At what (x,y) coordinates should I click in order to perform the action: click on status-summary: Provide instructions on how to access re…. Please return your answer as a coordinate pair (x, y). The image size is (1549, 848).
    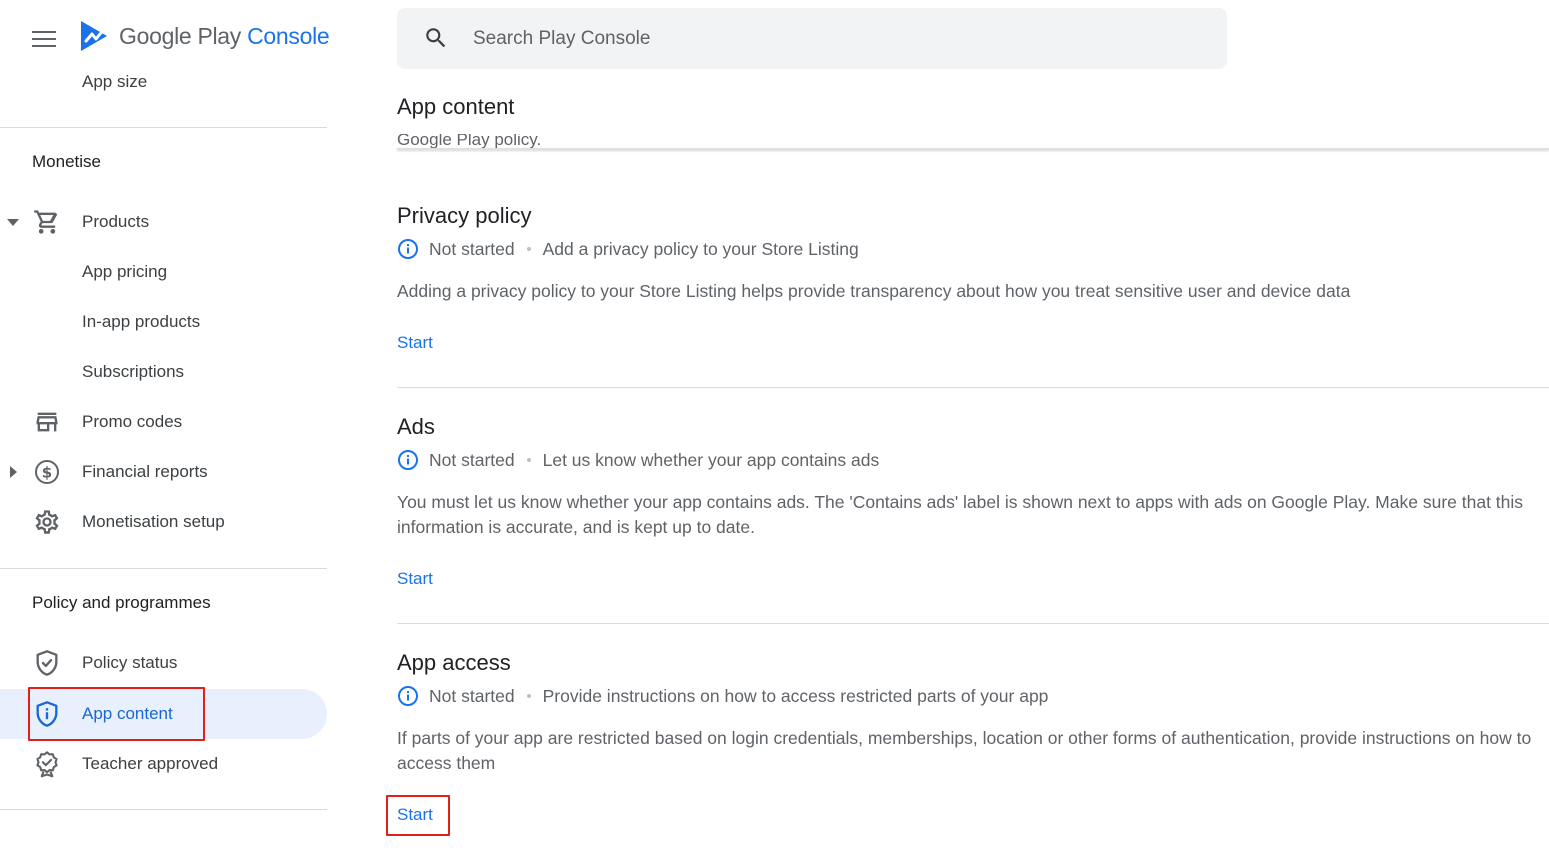
    Looking at the image, I should click on (795, 695).